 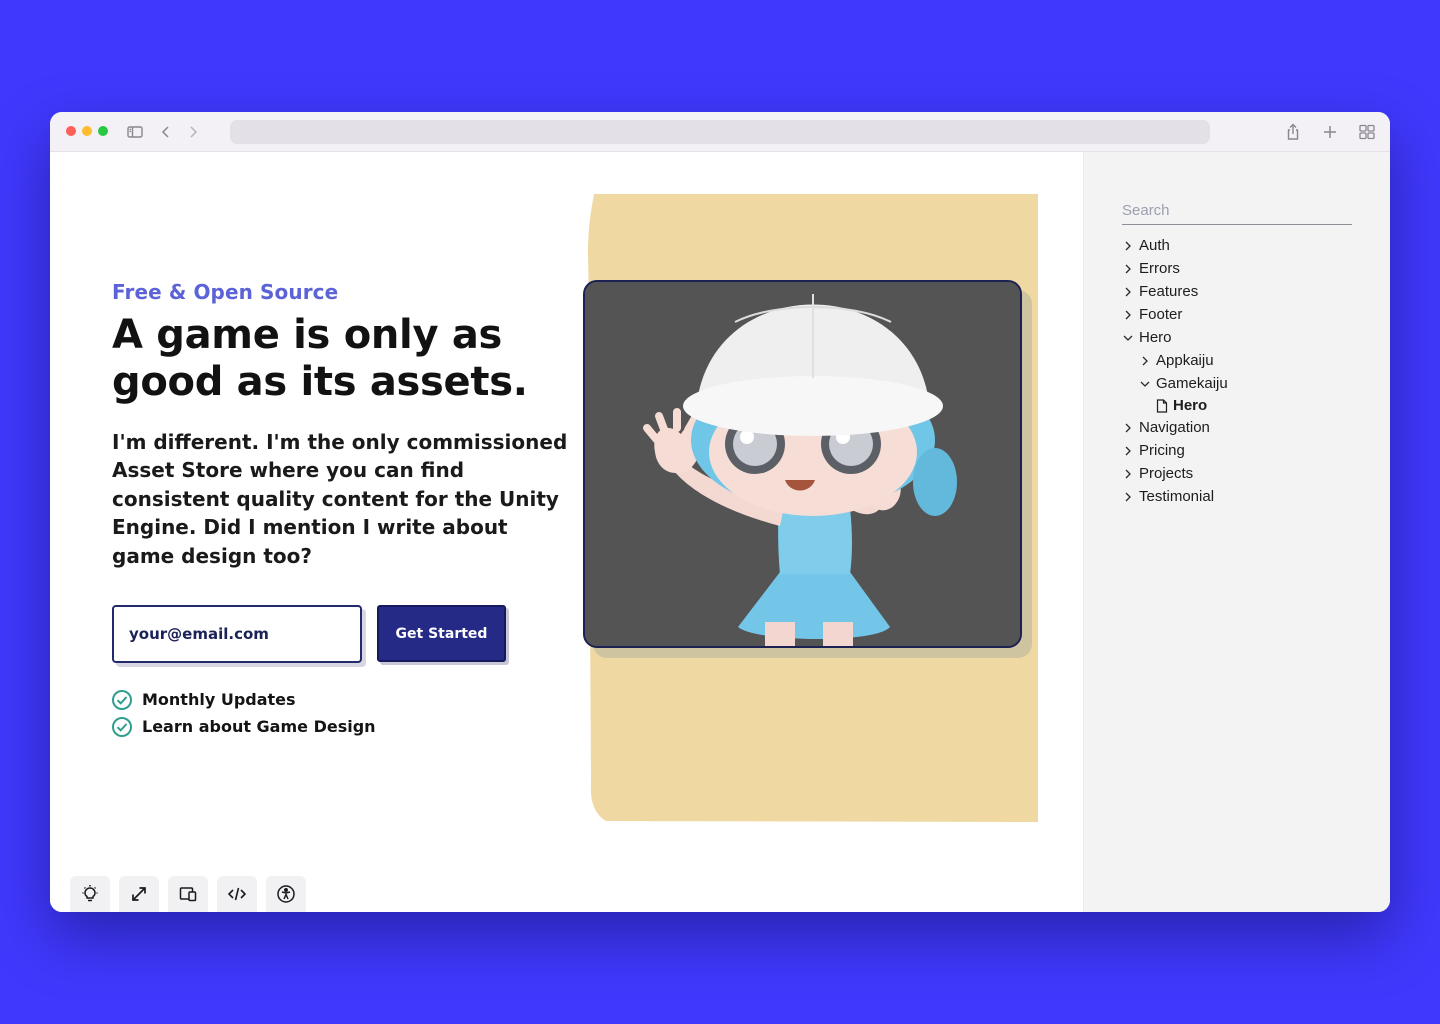 What do you see at coordinates (193, 132) in the screenshot?
I see `forward-icon` at bounding box center [193, 132].